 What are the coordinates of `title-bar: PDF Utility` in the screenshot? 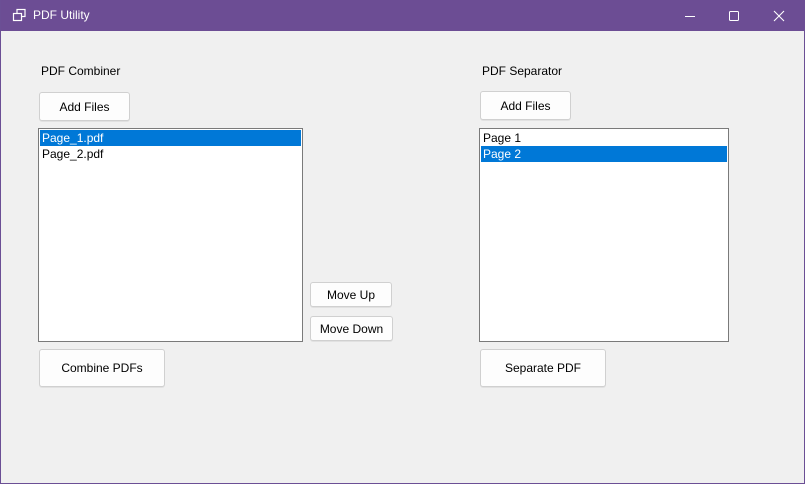 It's located at (403, 15).